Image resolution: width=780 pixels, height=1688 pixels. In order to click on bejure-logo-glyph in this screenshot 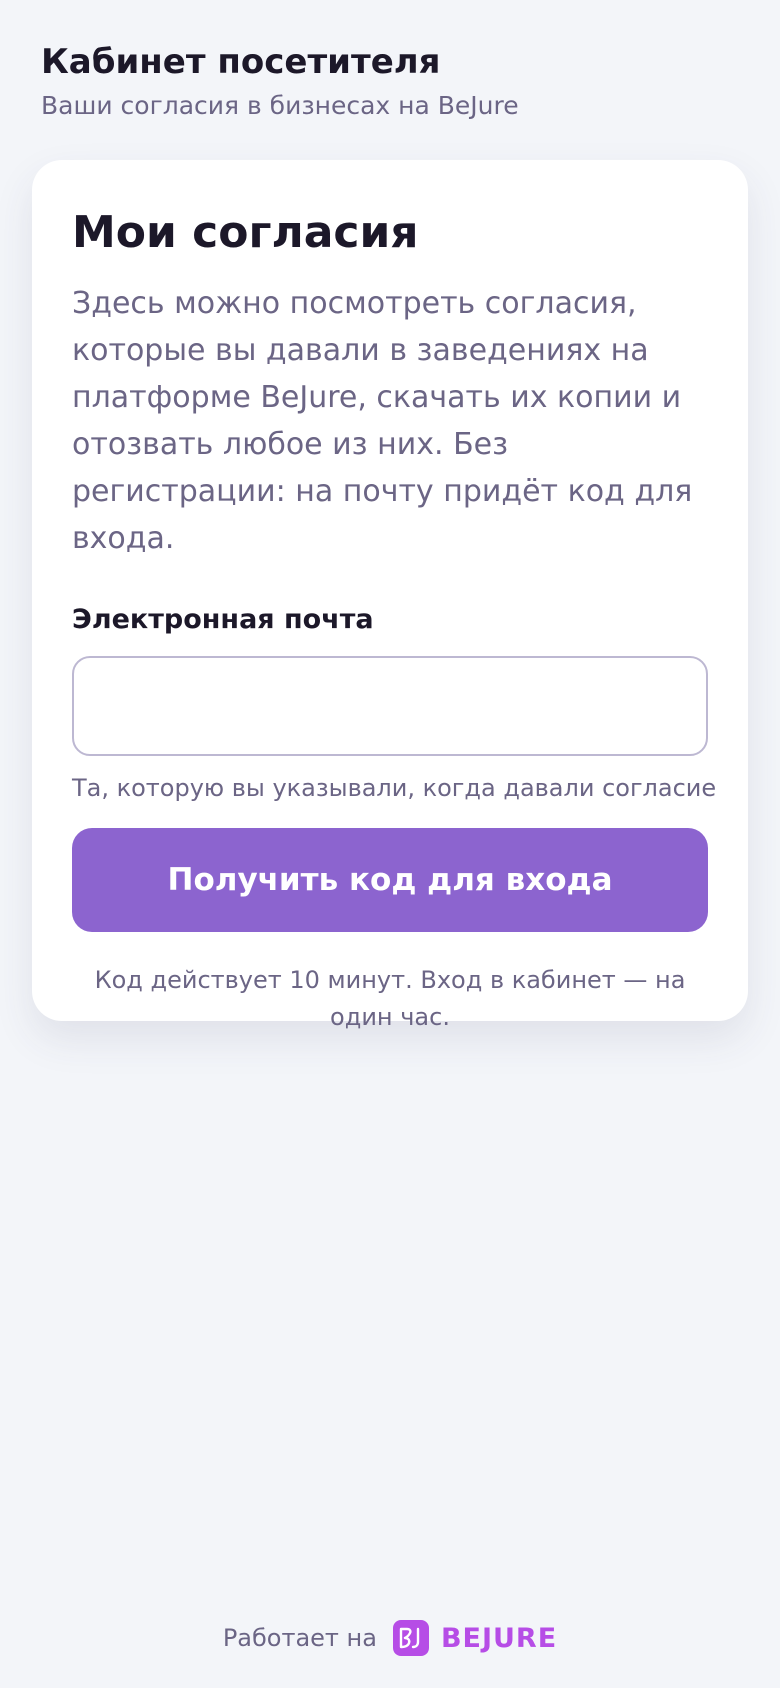, I will do `click(409, 1638)`.